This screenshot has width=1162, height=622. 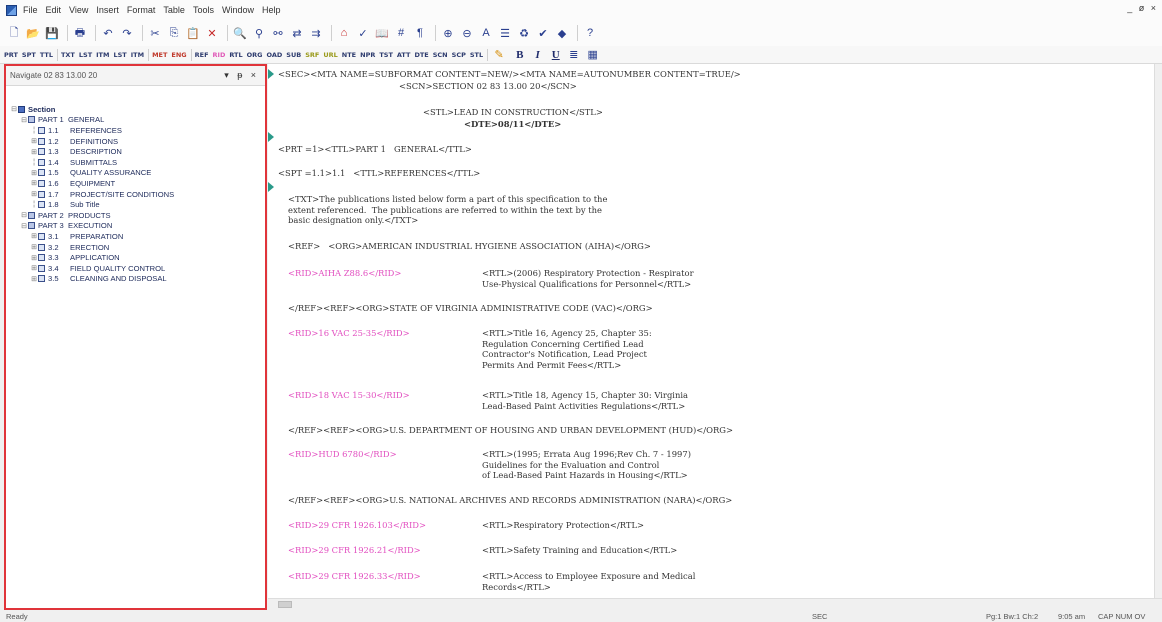 What do you see at coordinates (440, 55) in the screenshot?
I see `tag-scn-button: SCN` at bounding box center [440, 55].